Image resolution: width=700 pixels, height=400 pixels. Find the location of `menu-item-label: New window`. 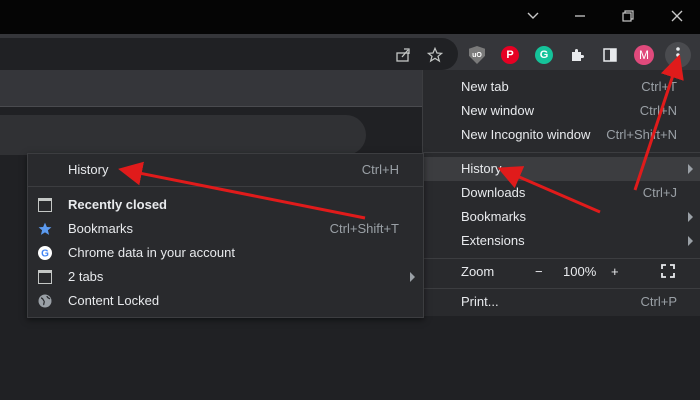

menu-item-label: New window is located at coordinates (497, 110).